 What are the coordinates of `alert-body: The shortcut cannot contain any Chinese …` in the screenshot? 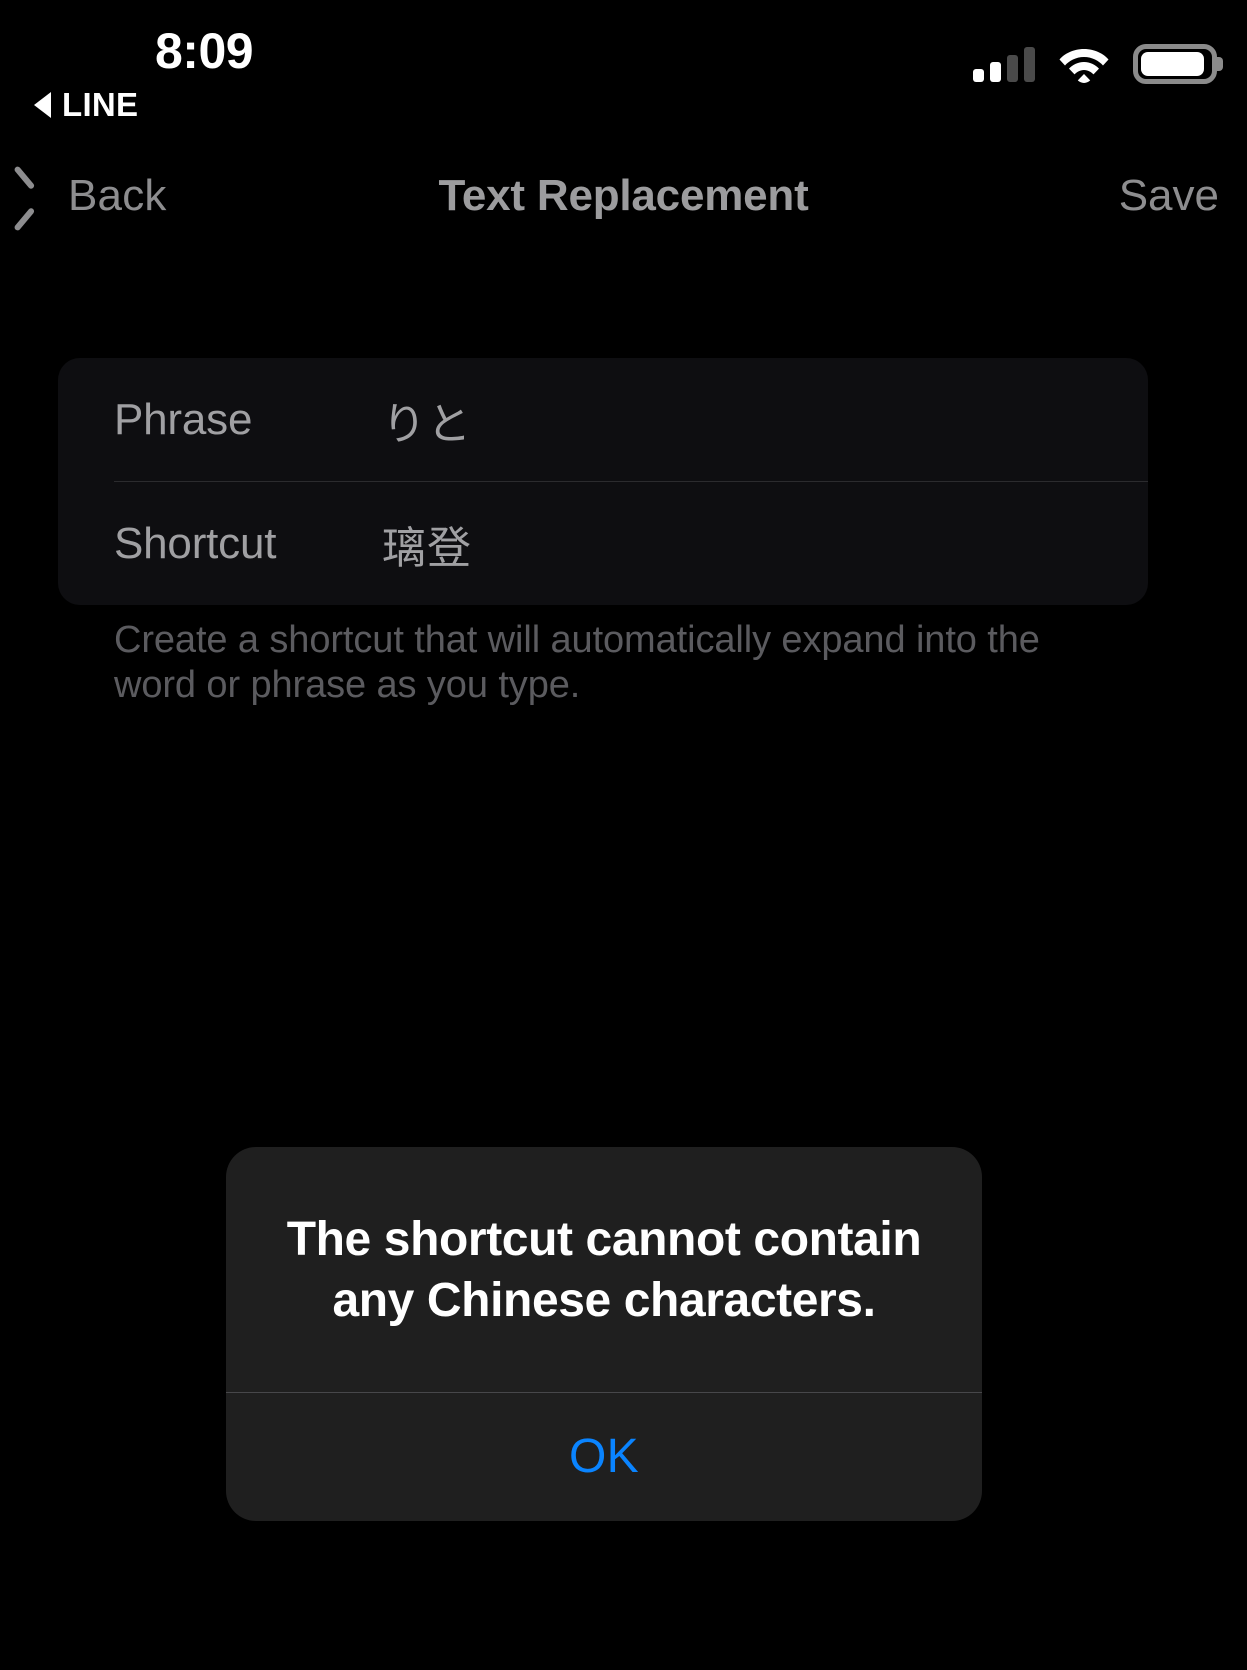 It's located at (604, 1269).